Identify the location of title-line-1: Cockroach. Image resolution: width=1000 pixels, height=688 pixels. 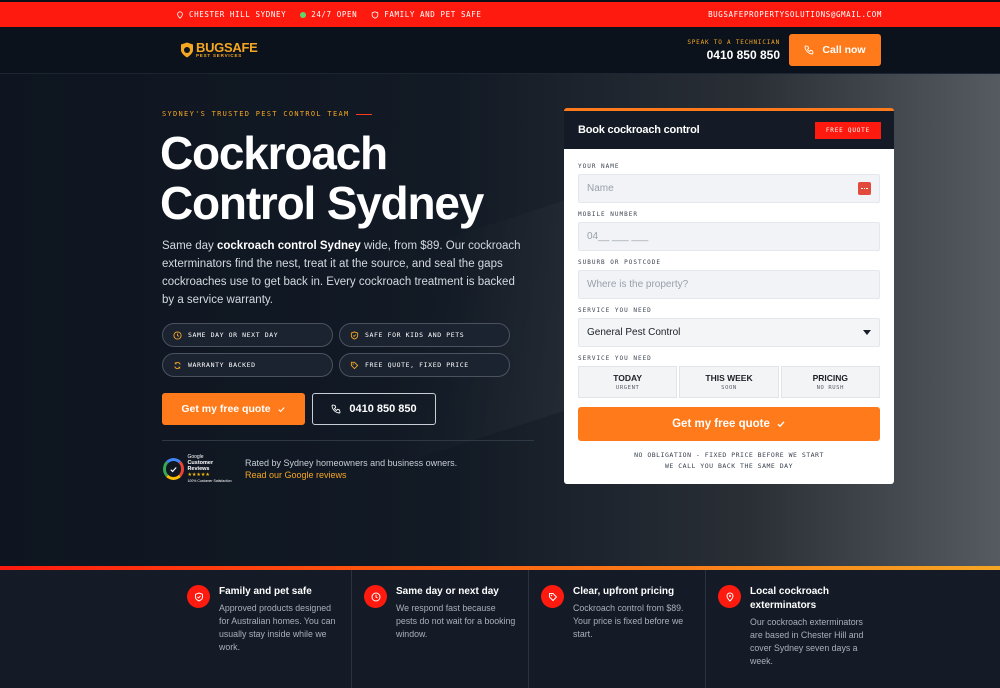
(274, 153).